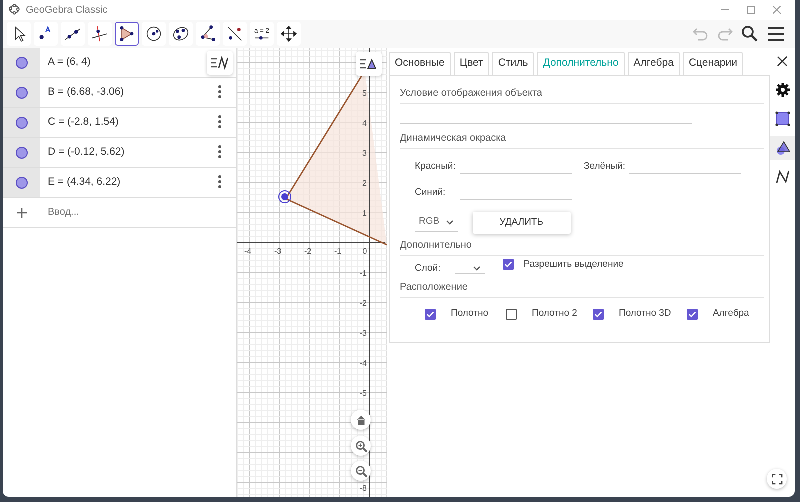 The height and width of the screenshot is (502, 800). I want to click on section-heading: Динамическая окраска, so click(582, 138).